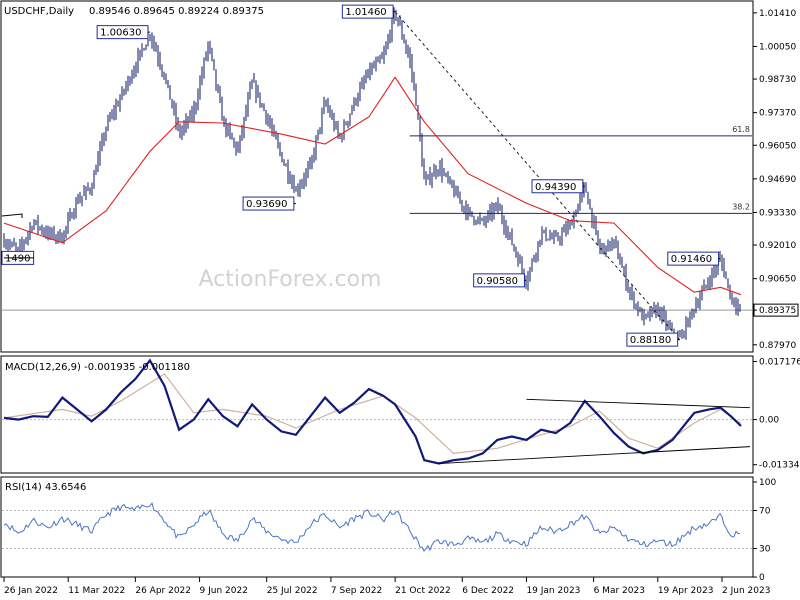 Image resolution: width=800 pixels, height=600 pixels. Describe the element at coordinates (764, 530) in the screenshot. I see `rsi-axis: 100 70 30 0` at that location.